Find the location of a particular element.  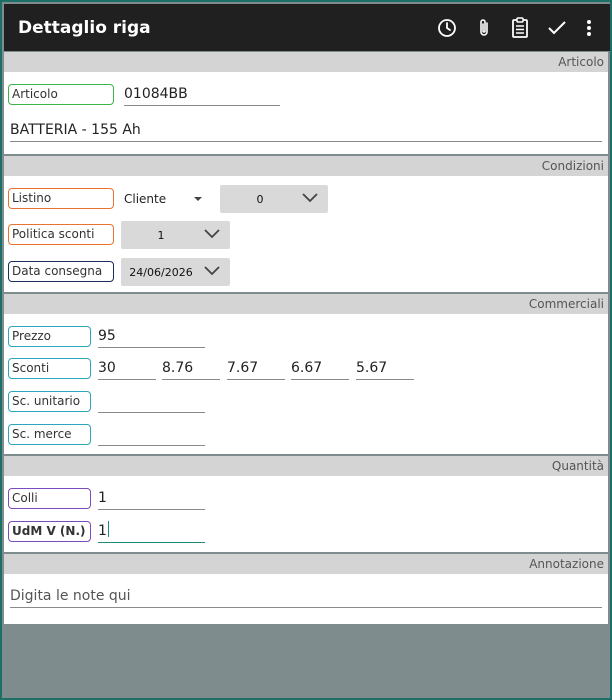

app-bar: Dettaglio riga is located at coordinates (307, 27).